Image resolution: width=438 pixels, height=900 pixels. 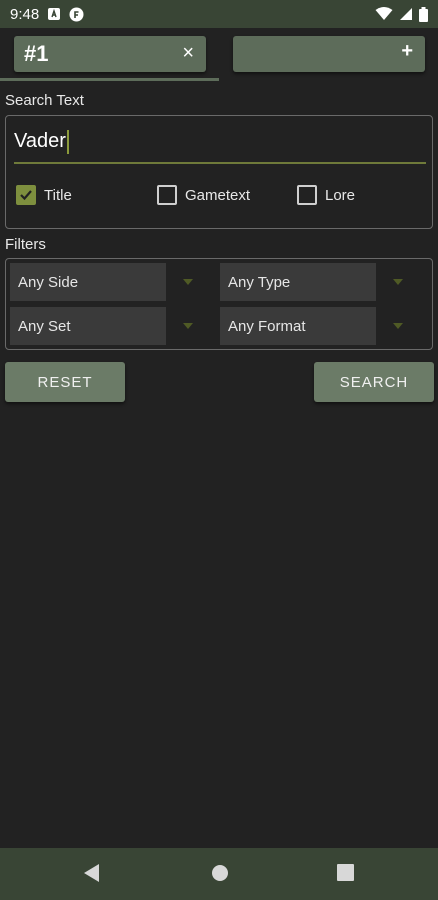 What do you see at coordinates (44, 100) in the screenshot?
I see `search-text-label: Search Text` at bounding box center [44, 100].